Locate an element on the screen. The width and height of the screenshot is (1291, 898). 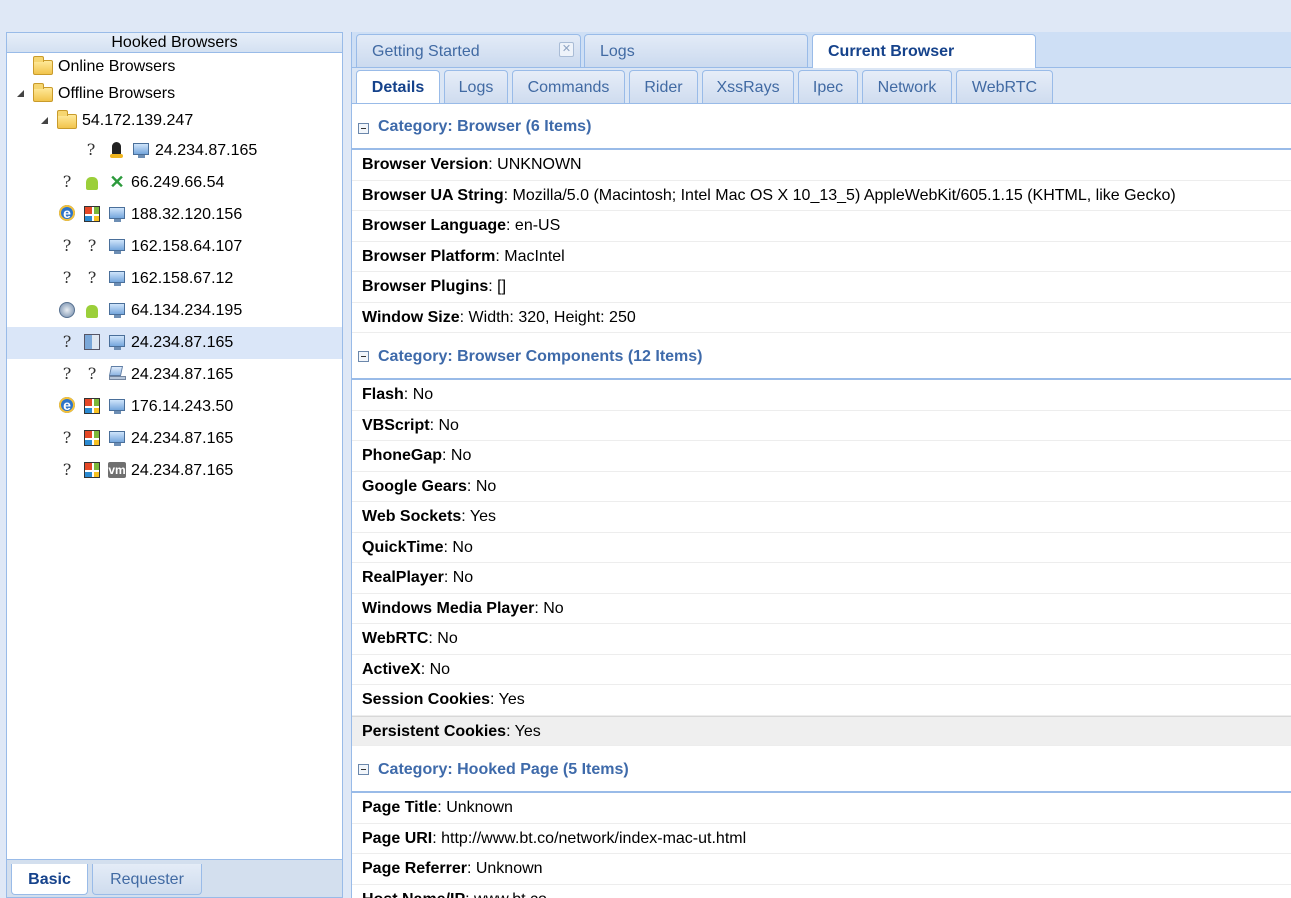
property-row: Browser Version: UNKNOWN is located at coordinates (821, 165).